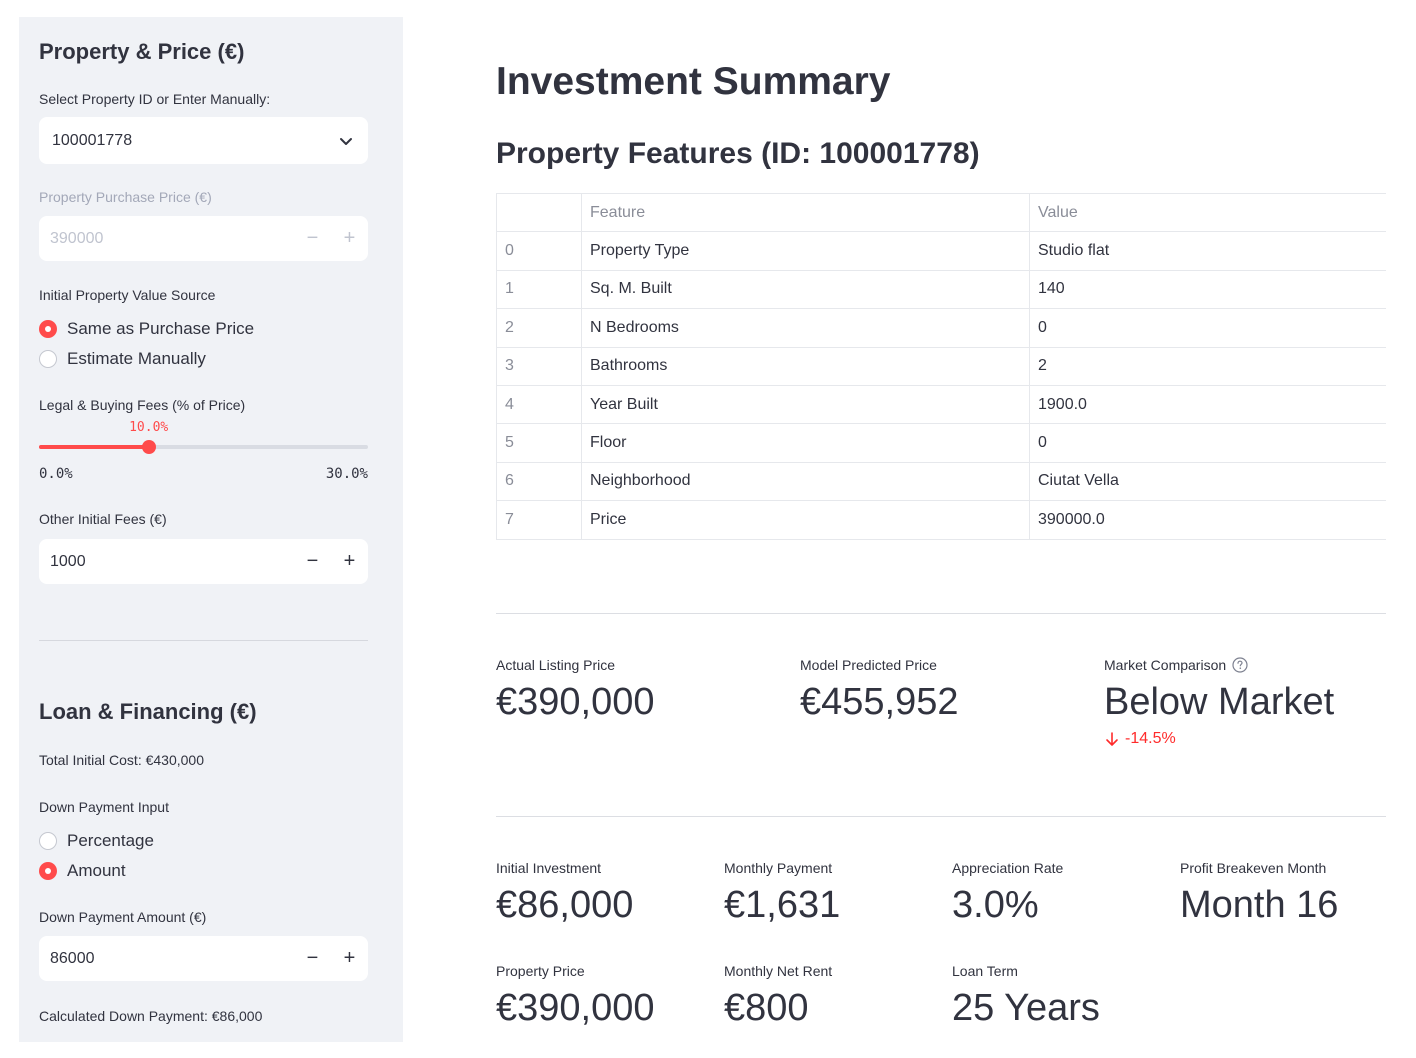  Describe the element at coordinates (539, 481) in the screenshot. I see `table-cell-index: 6` at that location.